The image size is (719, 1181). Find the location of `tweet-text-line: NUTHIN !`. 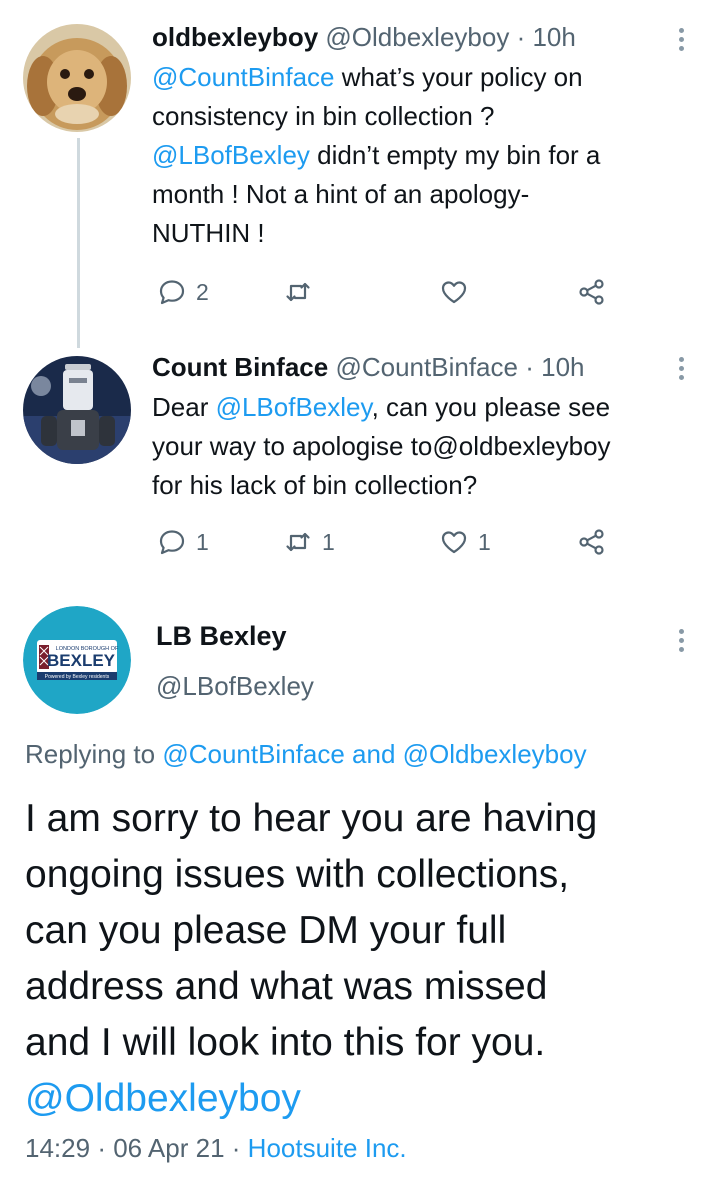

tweet-text-line: NUTHIN ! is located at coordinates (422, 233).